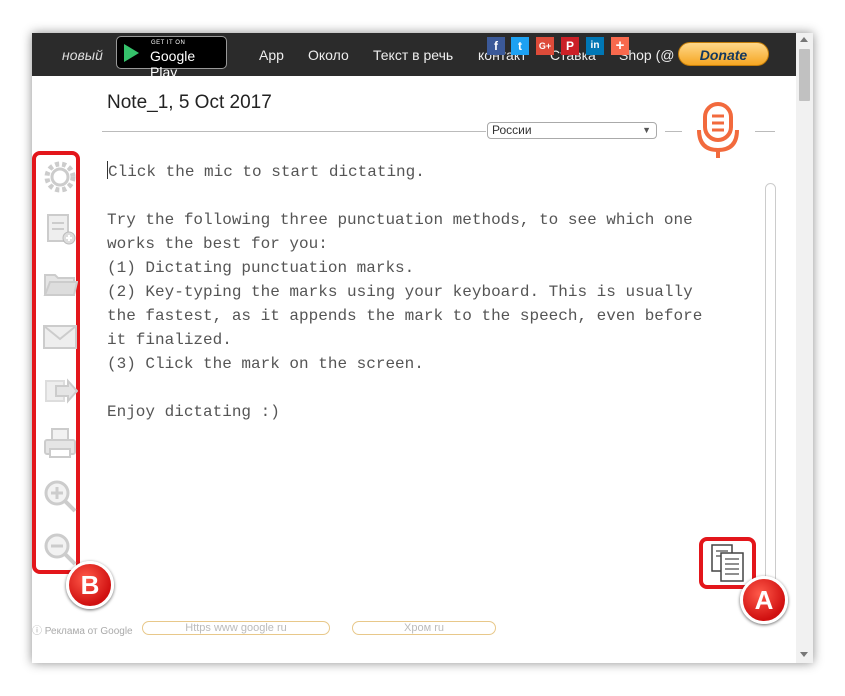  What do you see at coordinates (236, 628) in the screenshot?
I see `ad-link-1: Https www google ru` at bounding box center [236, 628].